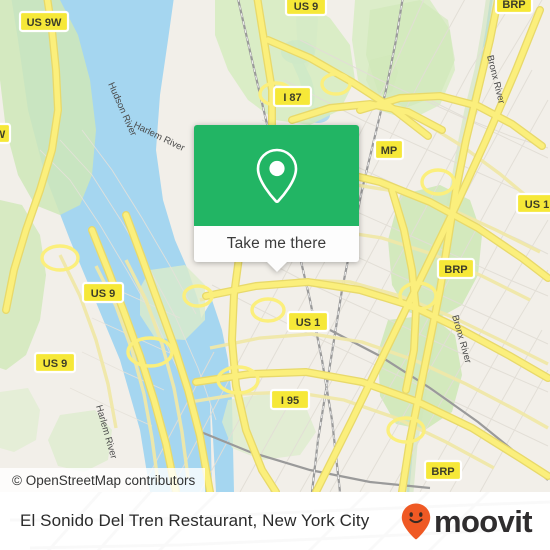 Image resolution: width=550 pixels, height=550 pixels. I want to click on popup-footer: Take me there, so click(276, 249).